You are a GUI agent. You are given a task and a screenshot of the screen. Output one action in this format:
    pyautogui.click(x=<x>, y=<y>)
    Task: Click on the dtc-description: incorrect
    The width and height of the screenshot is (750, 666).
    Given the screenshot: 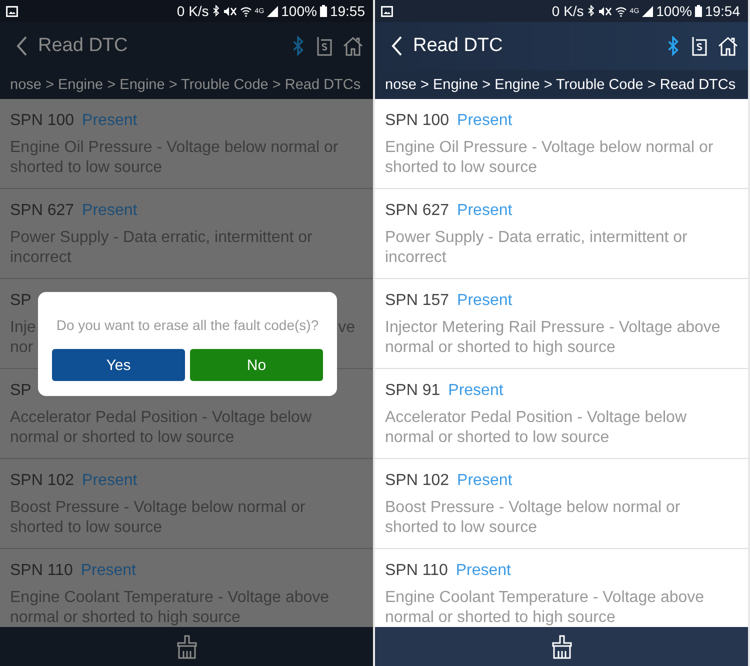 What is the action you would take?
    pyautogui.click(x=415, y=258)
    